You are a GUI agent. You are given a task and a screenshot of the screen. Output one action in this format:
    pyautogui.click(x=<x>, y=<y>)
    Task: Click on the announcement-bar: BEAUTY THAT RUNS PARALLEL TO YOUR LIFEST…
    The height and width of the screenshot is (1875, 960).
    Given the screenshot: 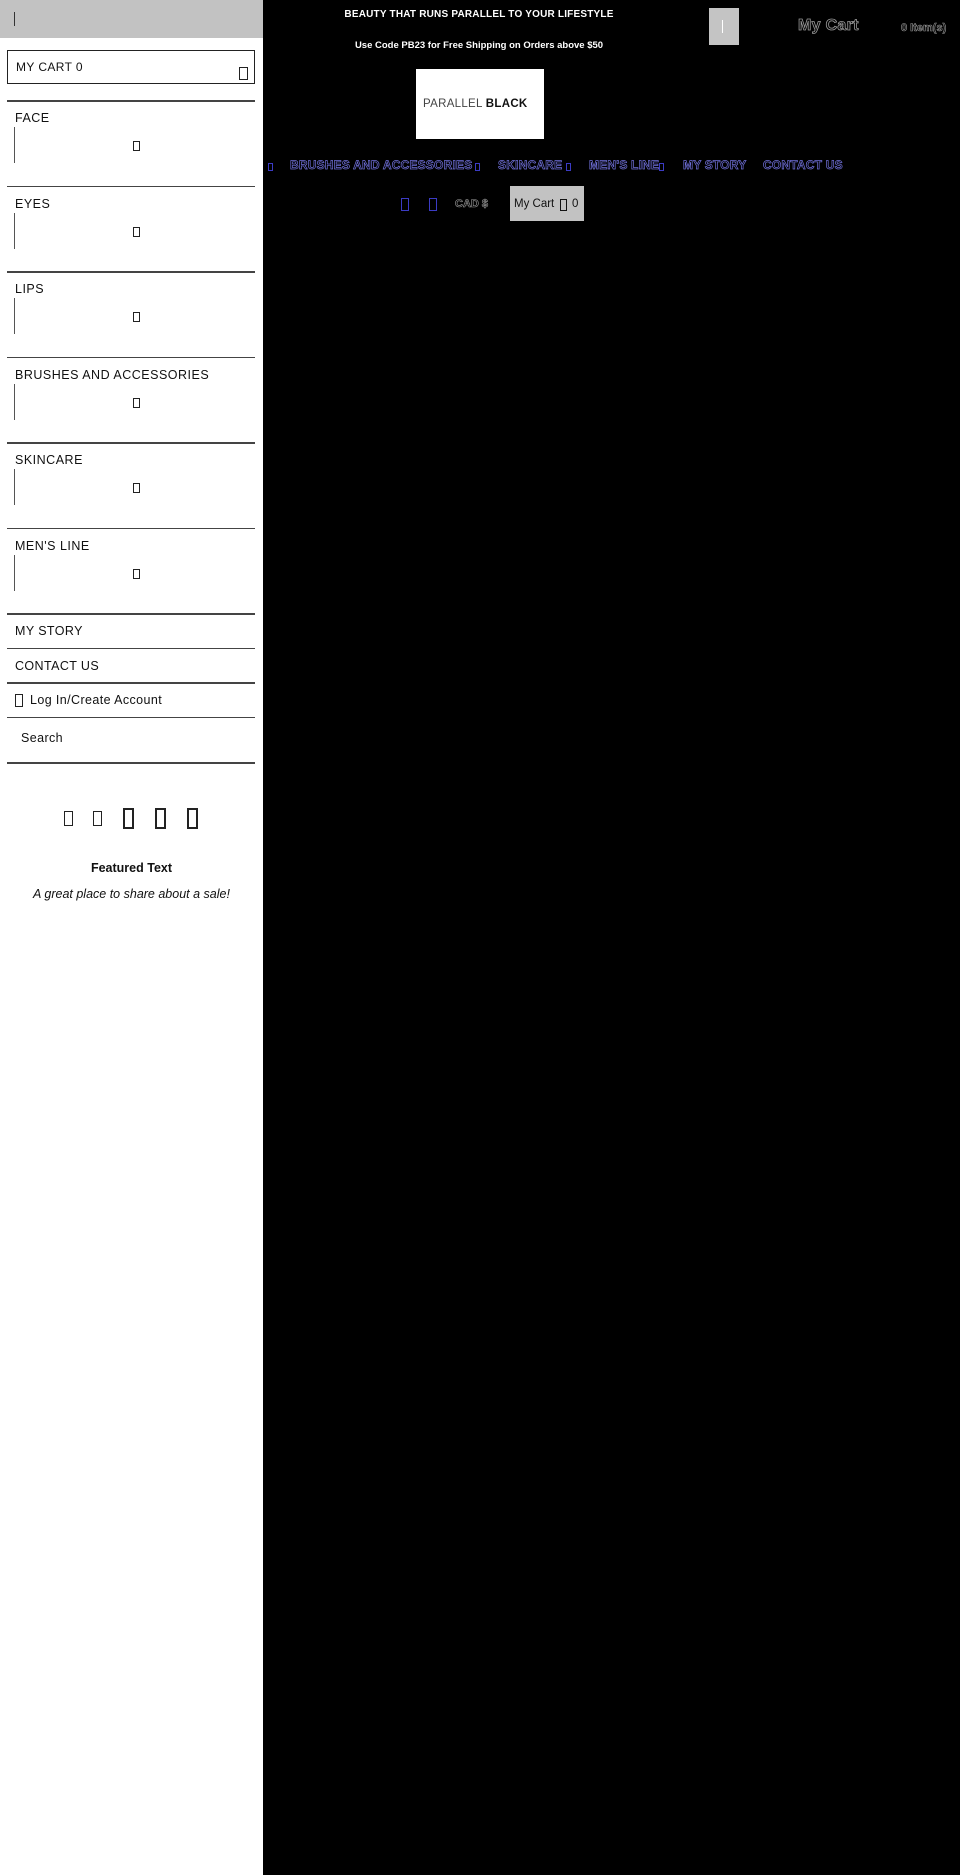 What is the action you would take?
    pyautogui.click(x=479, y=14)
    